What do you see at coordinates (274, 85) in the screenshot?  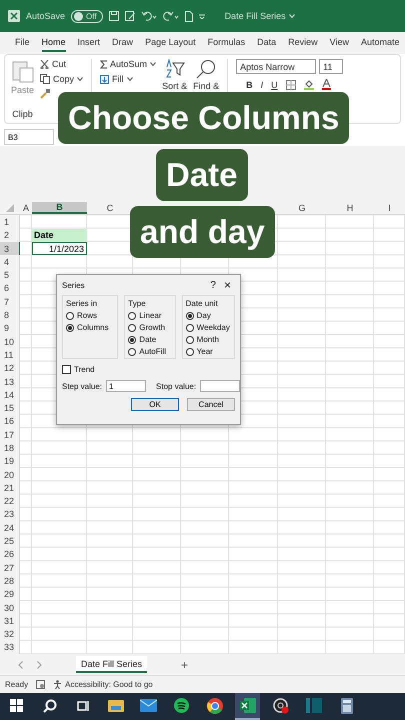 I see `underline-button: U` at bounding box center [274, 85].